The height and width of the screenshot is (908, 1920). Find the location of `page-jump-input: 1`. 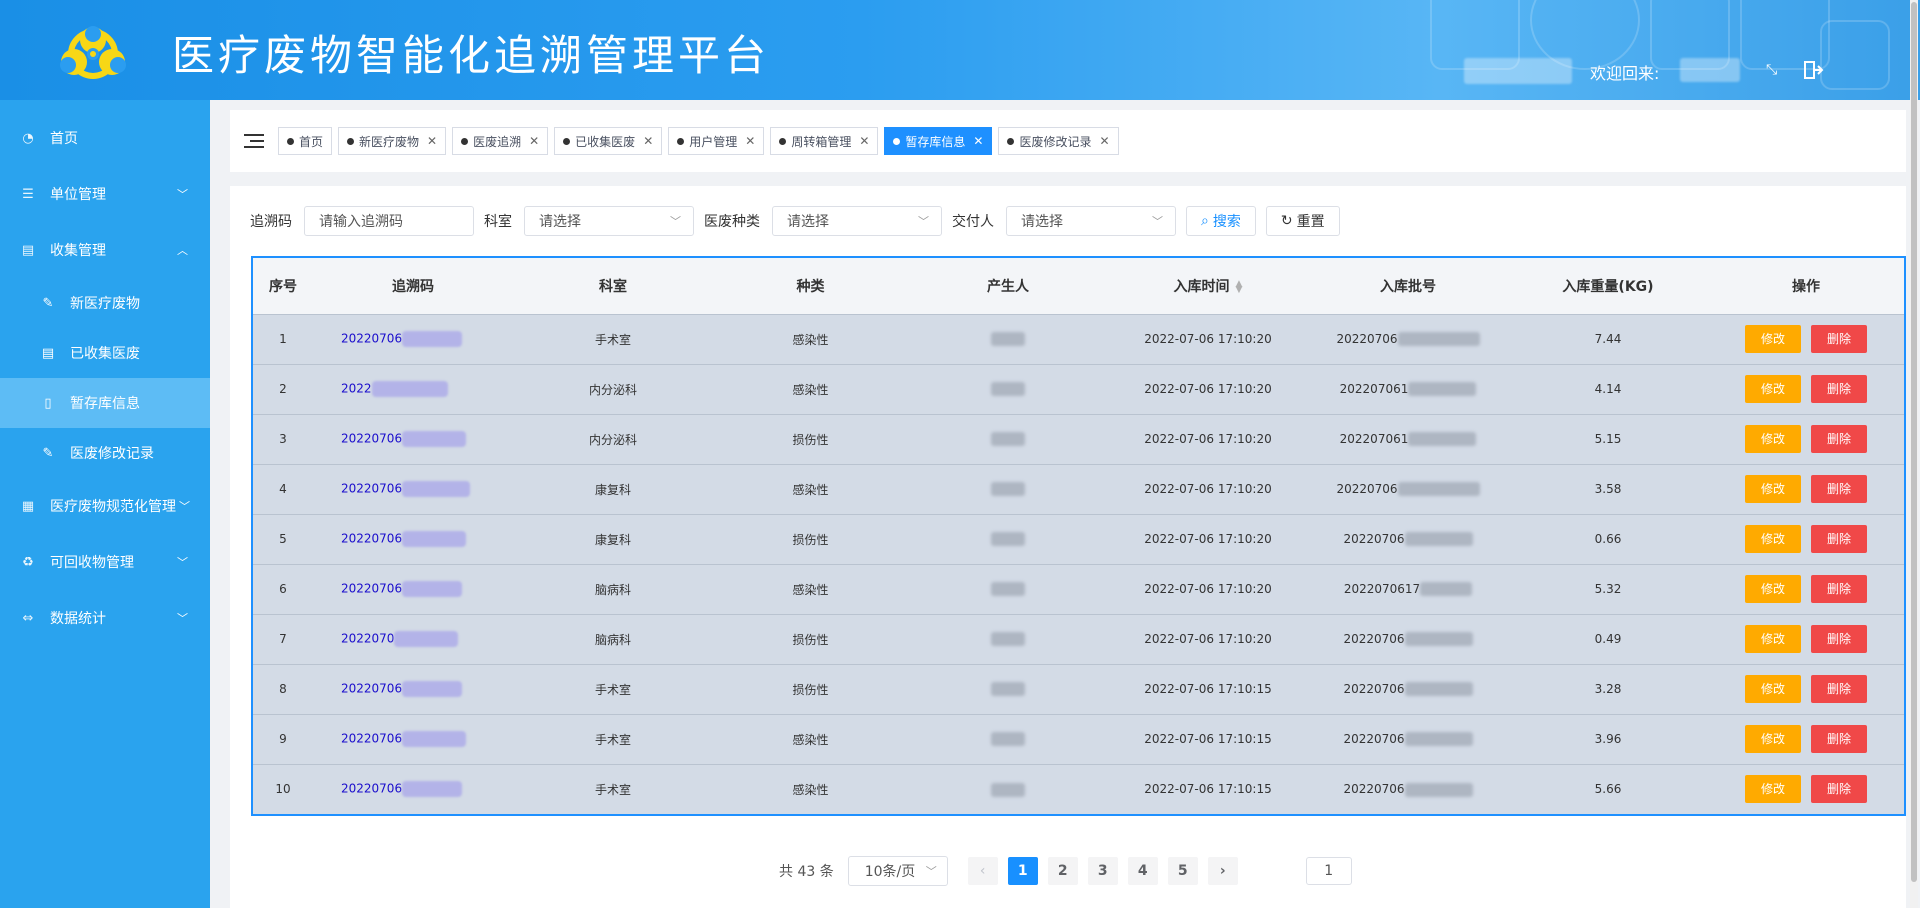

page-jump-input: 1 is located at coordinates (1328, 871).